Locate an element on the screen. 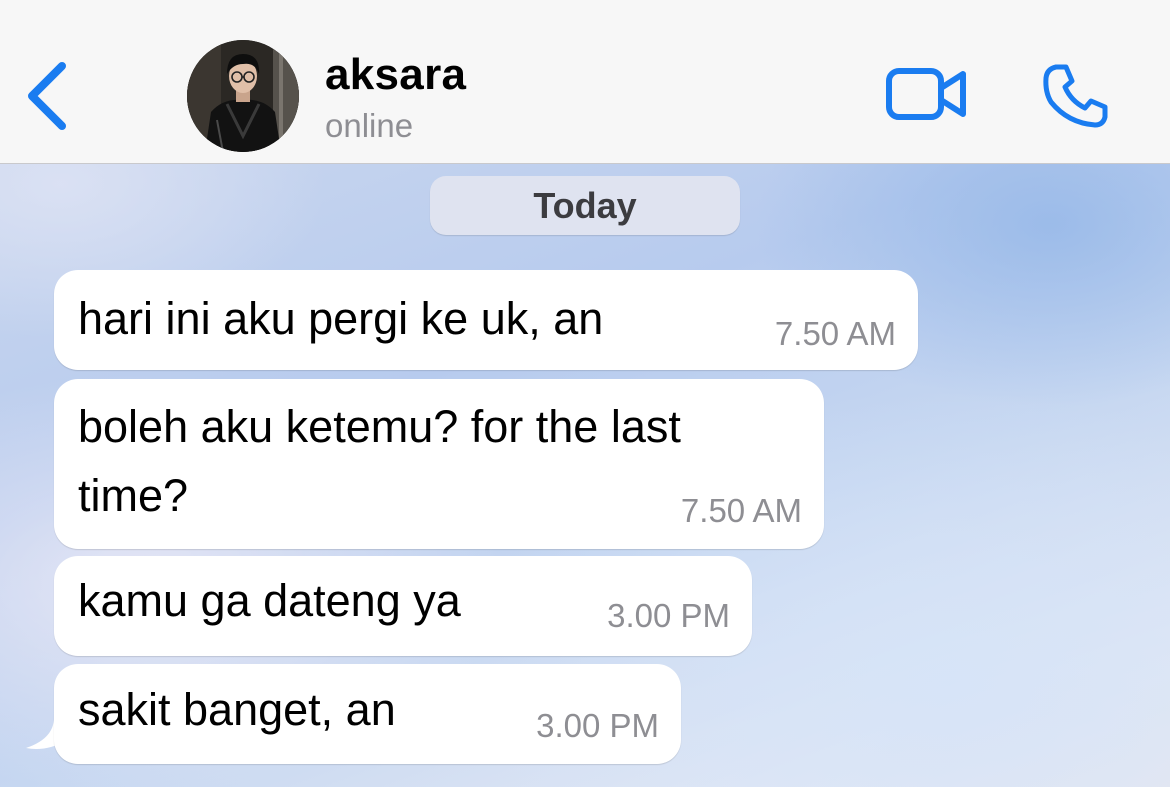  message-text: sakit banget, an is located at coordinates (237, 709).